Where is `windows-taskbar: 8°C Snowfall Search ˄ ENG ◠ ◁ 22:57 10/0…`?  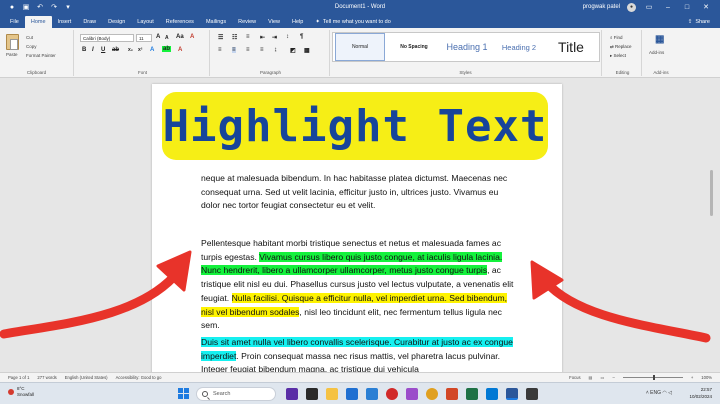 windows-taskbar: 8°C Snowfall Search ˄ ENG ◠ ◁ 22:57 10/0… is located at coordinates (360, 393).